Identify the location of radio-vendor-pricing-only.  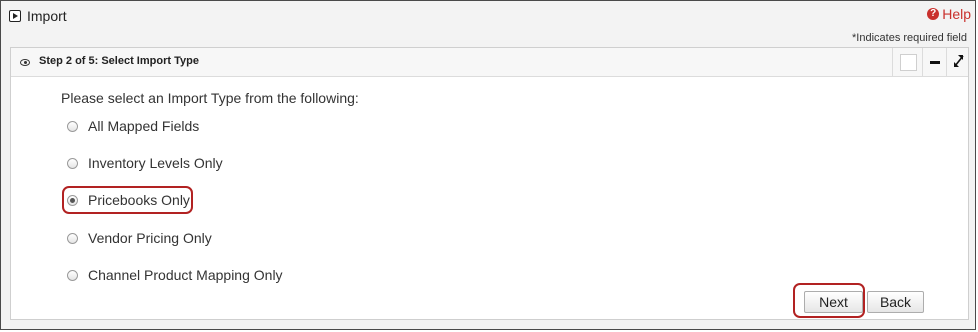
(72, 238).